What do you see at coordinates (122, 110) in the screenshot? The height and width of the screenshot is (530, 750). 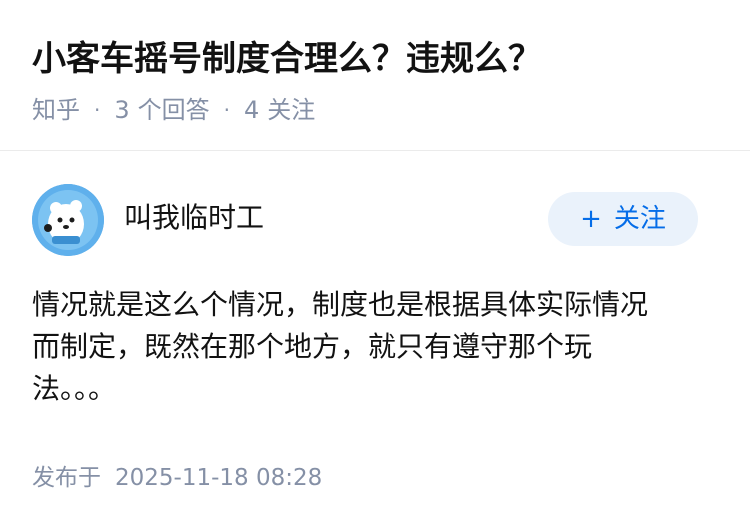 I see `answer-count: 3` at bounding box center [122, 110].